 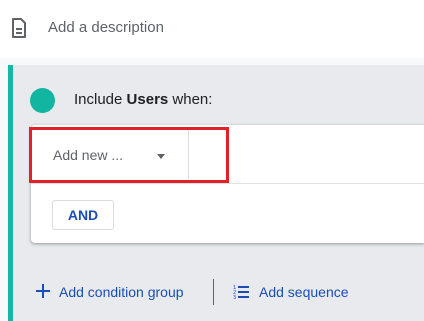 I want to click on document-icon, so click(x=19, y=28).